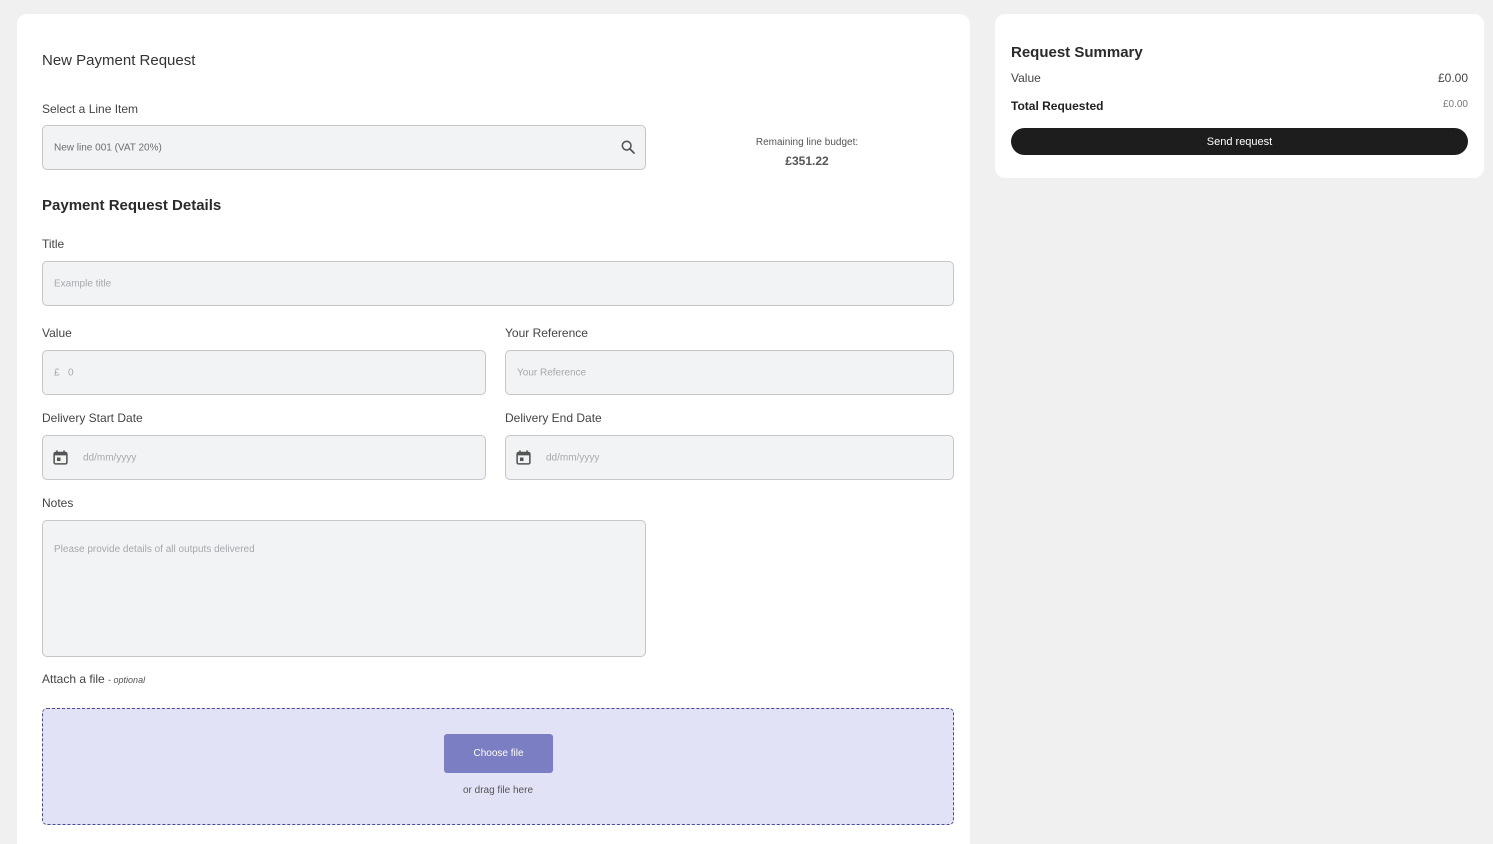  What do you see at coordinates (553, 418) in the screenshot?
I see `end-date-label: Delivery End Date` at bounding box center [553, 418].